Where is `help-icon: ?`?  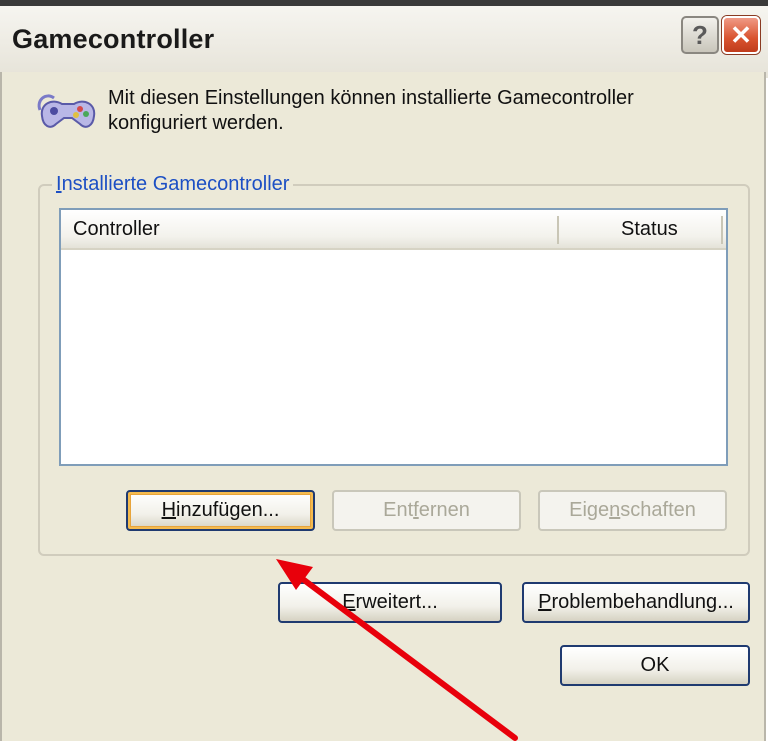
help-icon: ? is located at coordinates (700, 34).